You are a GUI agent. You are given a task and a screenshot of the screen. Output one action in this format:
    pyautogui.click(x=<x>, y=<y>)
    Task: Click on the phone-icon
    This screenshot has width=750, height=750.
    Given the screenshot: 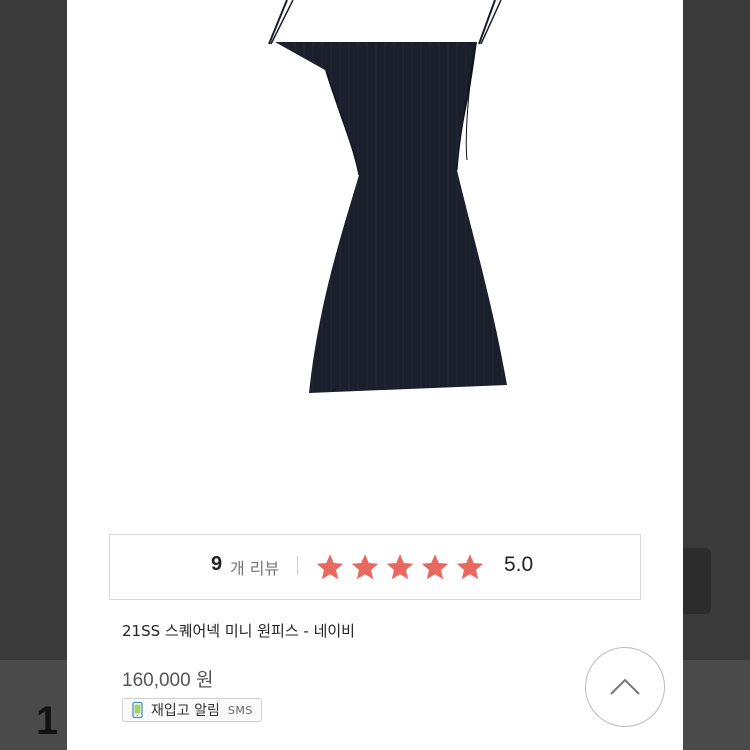 What is the action you would take?
    pyautogui.click(x=137, y=710)
    